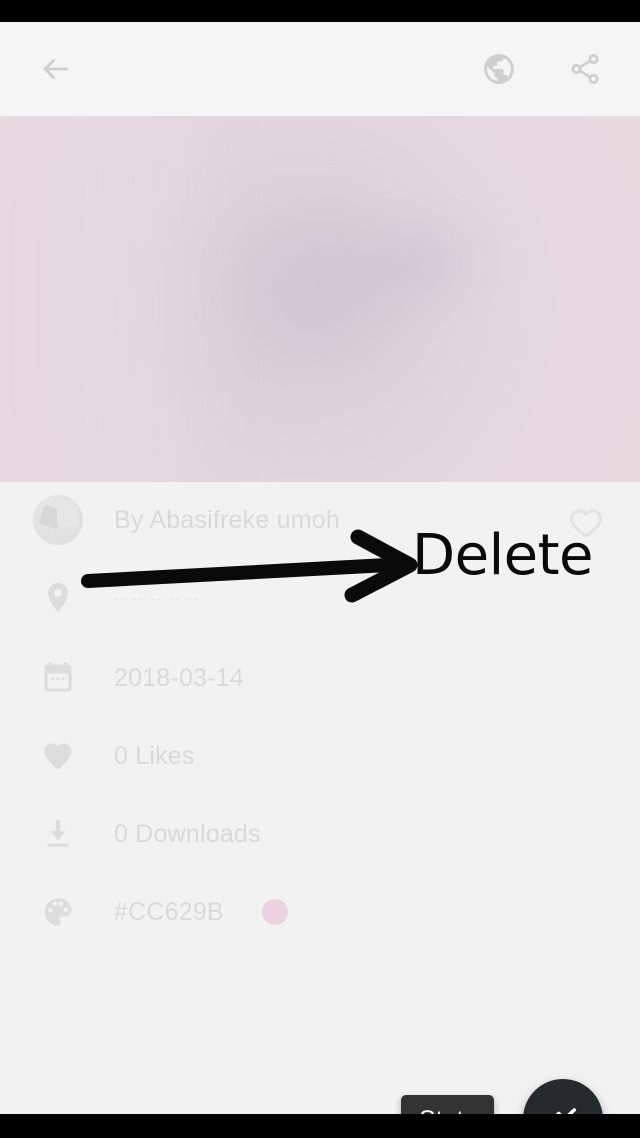 The height and width of the screenshot is (1138, 640). I want to click on calendar-icon, so click(58, 678).